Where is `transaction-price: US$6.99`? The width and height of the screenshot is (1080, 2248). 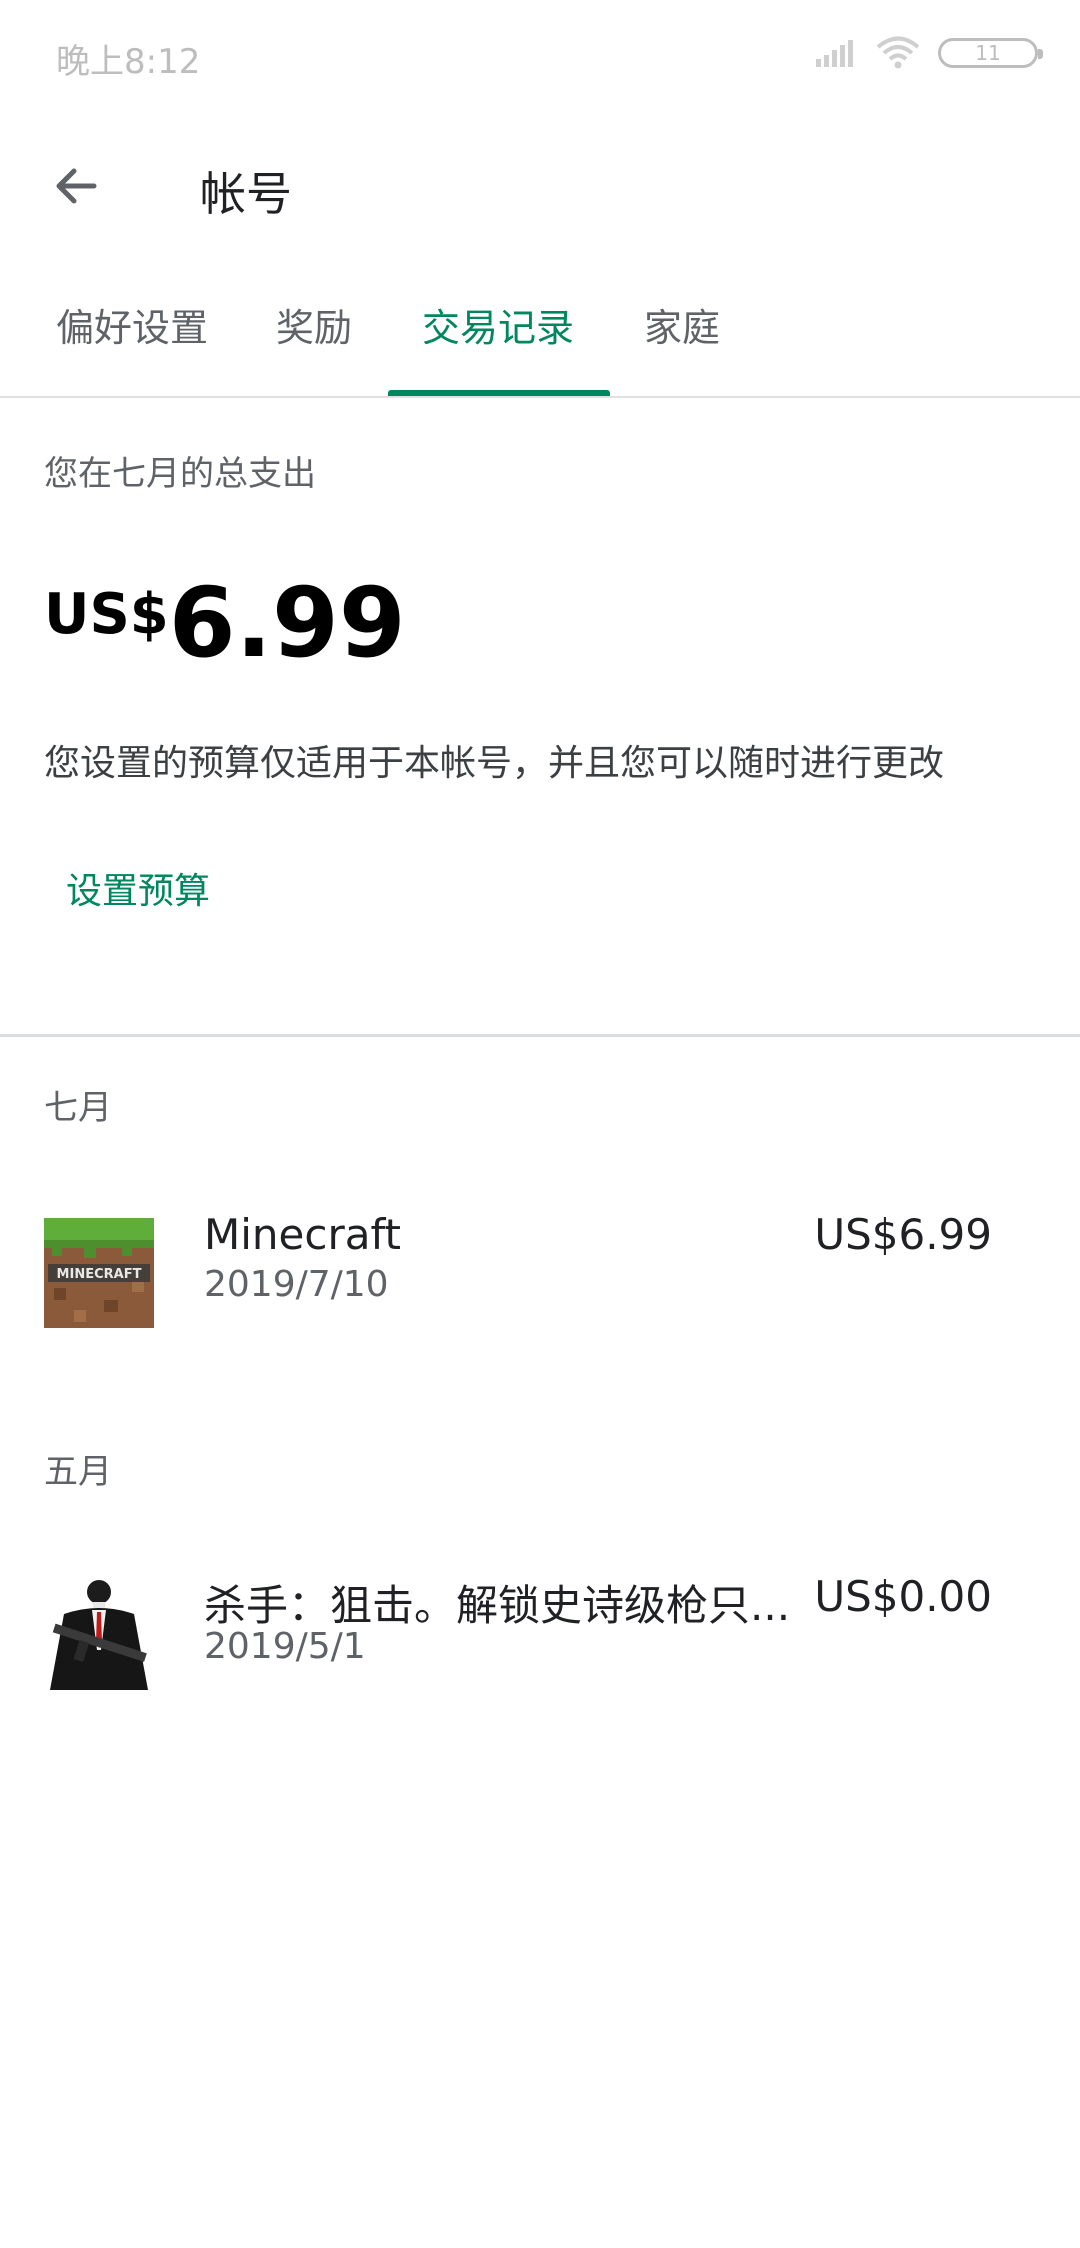
transaction-price: US$6.99 is located at coordinates (903, 1234).